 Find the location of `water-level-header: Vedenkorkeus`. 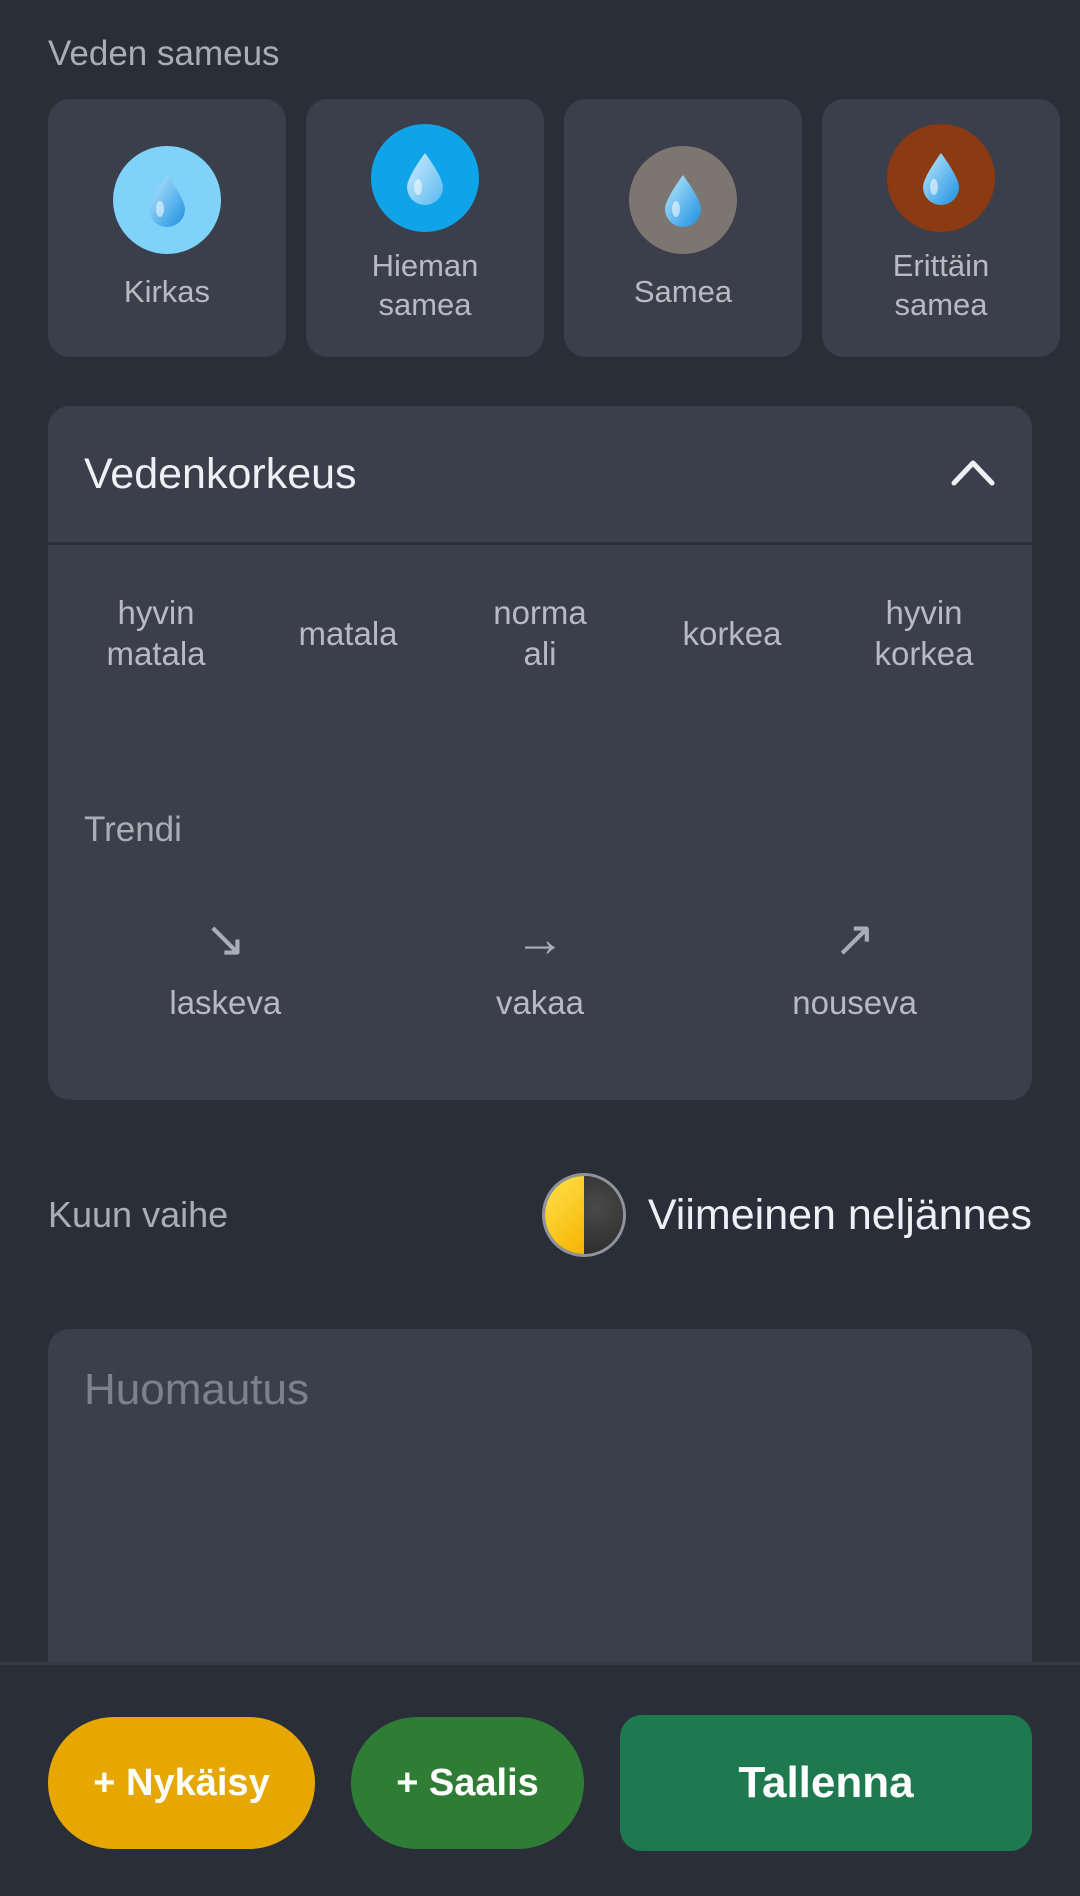

water-level-header: Vedenkorkeus is located at coordinates (540, 475).